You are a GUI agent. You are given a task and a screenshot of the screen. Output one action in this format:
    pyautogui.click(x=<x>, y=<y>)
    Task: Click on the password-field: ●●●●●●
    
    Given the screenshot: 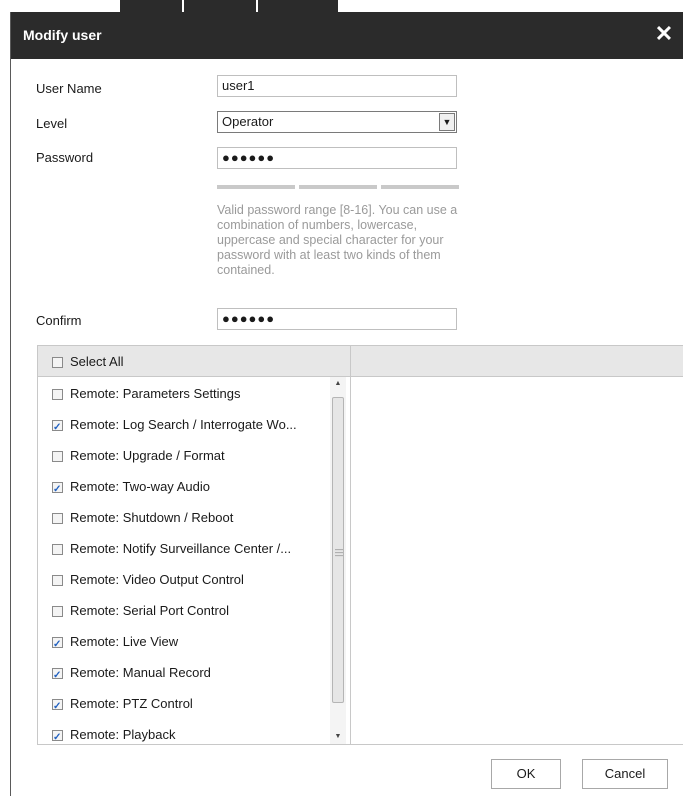 What is the action you would take?
    pyautogui.click(x=337, y=158)
    